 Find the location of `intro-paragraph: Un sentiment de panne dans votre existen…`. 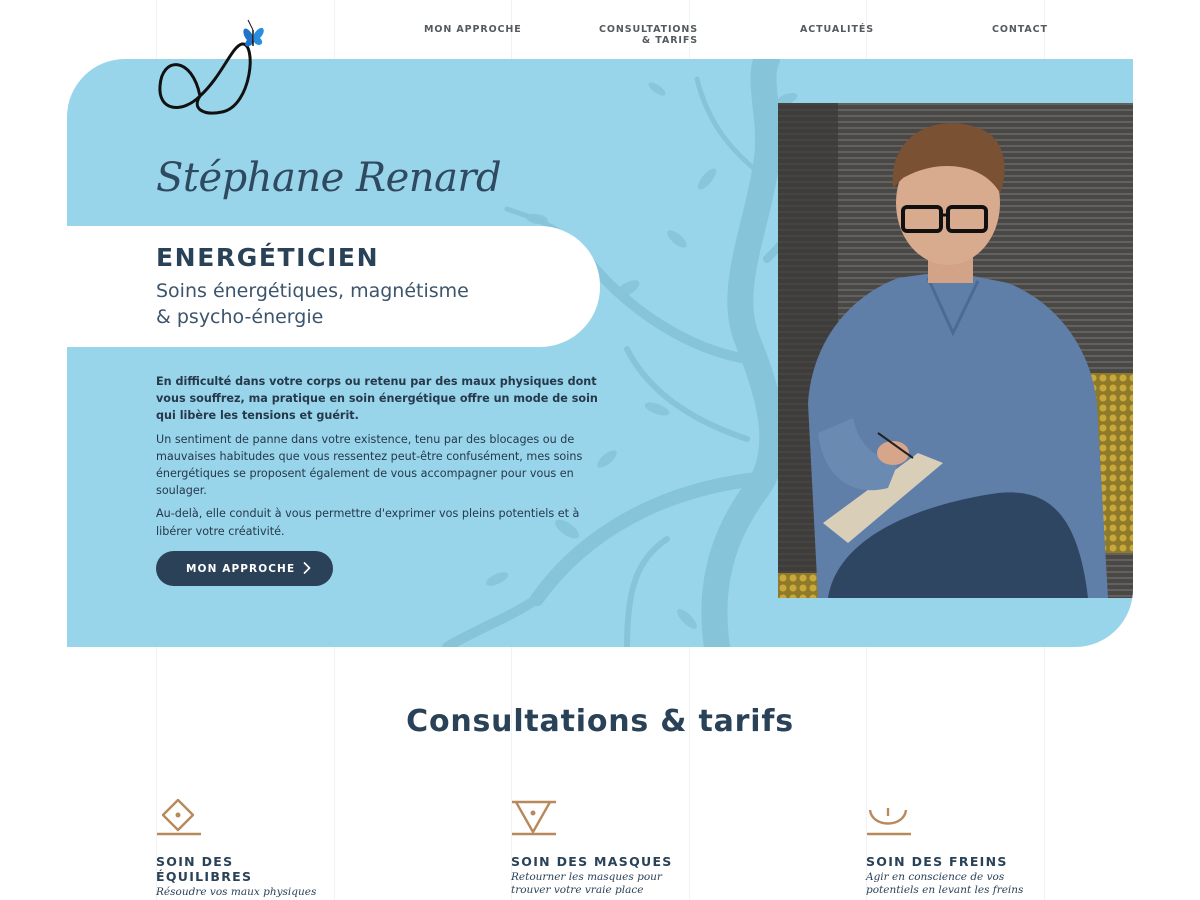

intro-paragraph: Un sentiment de panne dans votre existen… is located at coordinates (369, 465).